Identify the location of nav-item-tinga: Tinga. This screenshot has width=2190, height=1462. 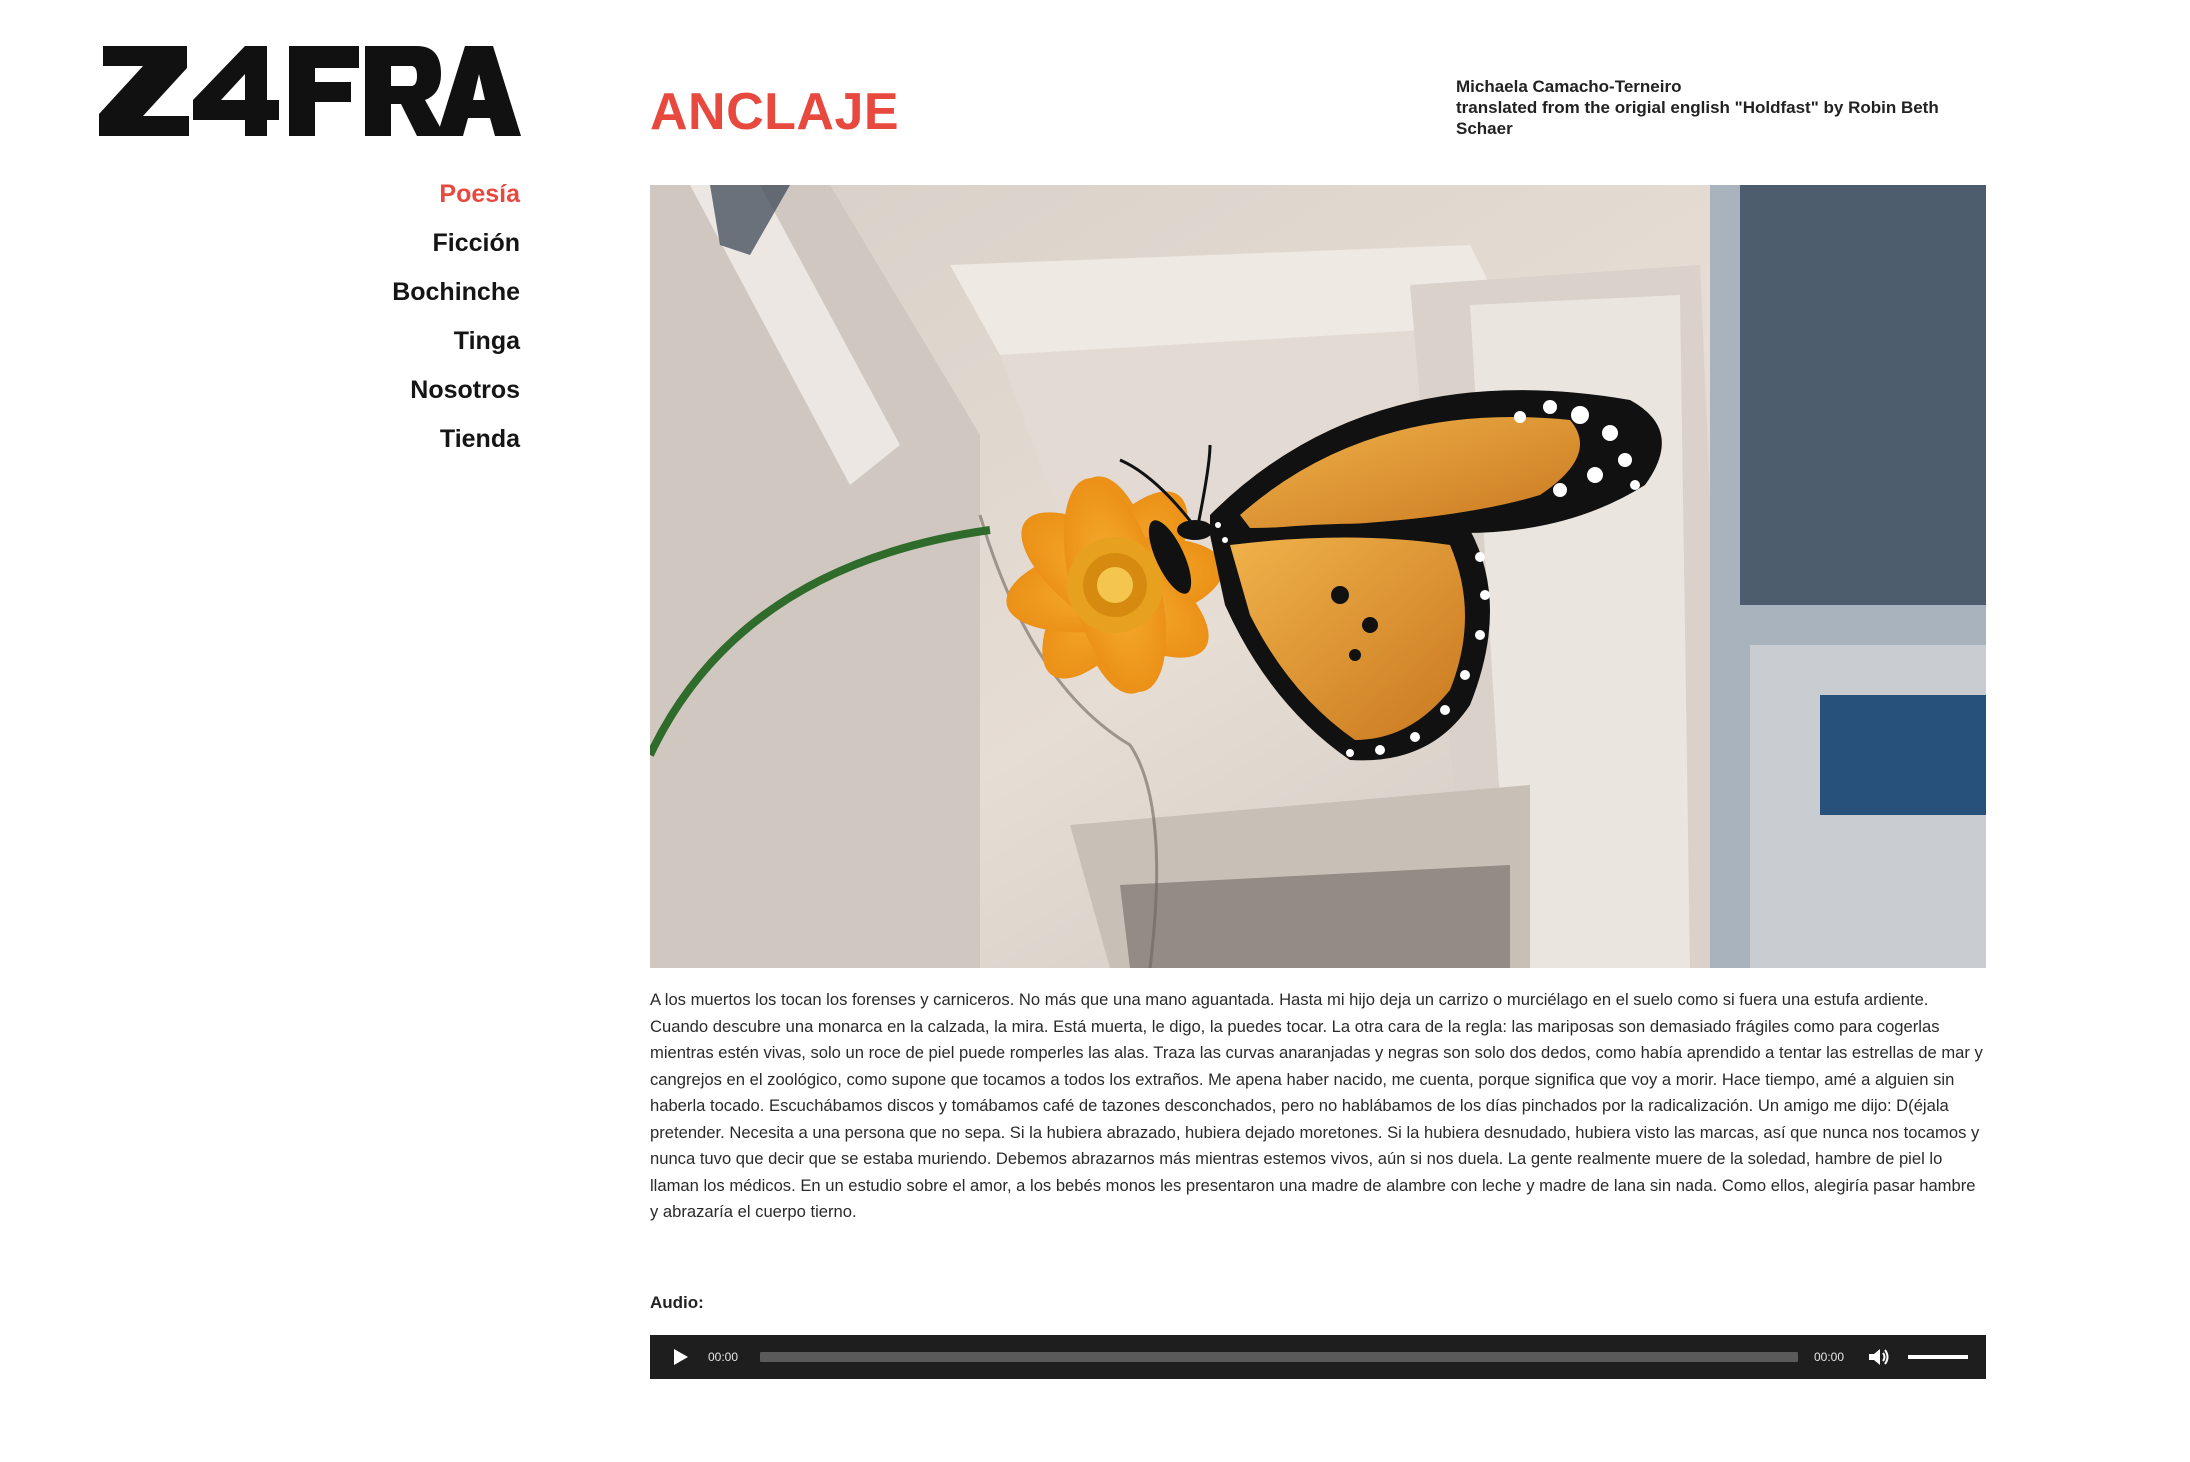
(456, 341).